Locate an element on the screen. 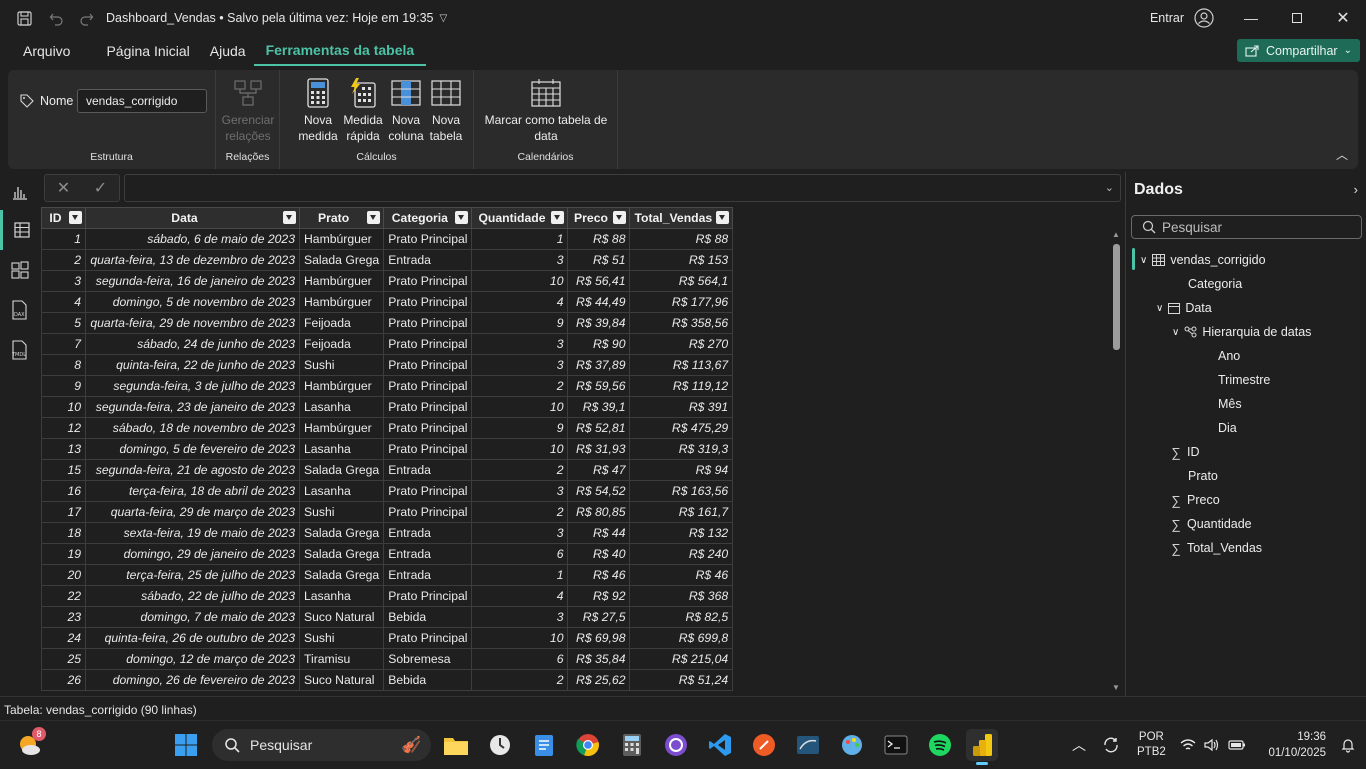 Image resolution: width=1366 pixels, height=769 pixels. tree-field-total-vendas: ∑ Total_Vendas is located at coordinates (1216, 548).